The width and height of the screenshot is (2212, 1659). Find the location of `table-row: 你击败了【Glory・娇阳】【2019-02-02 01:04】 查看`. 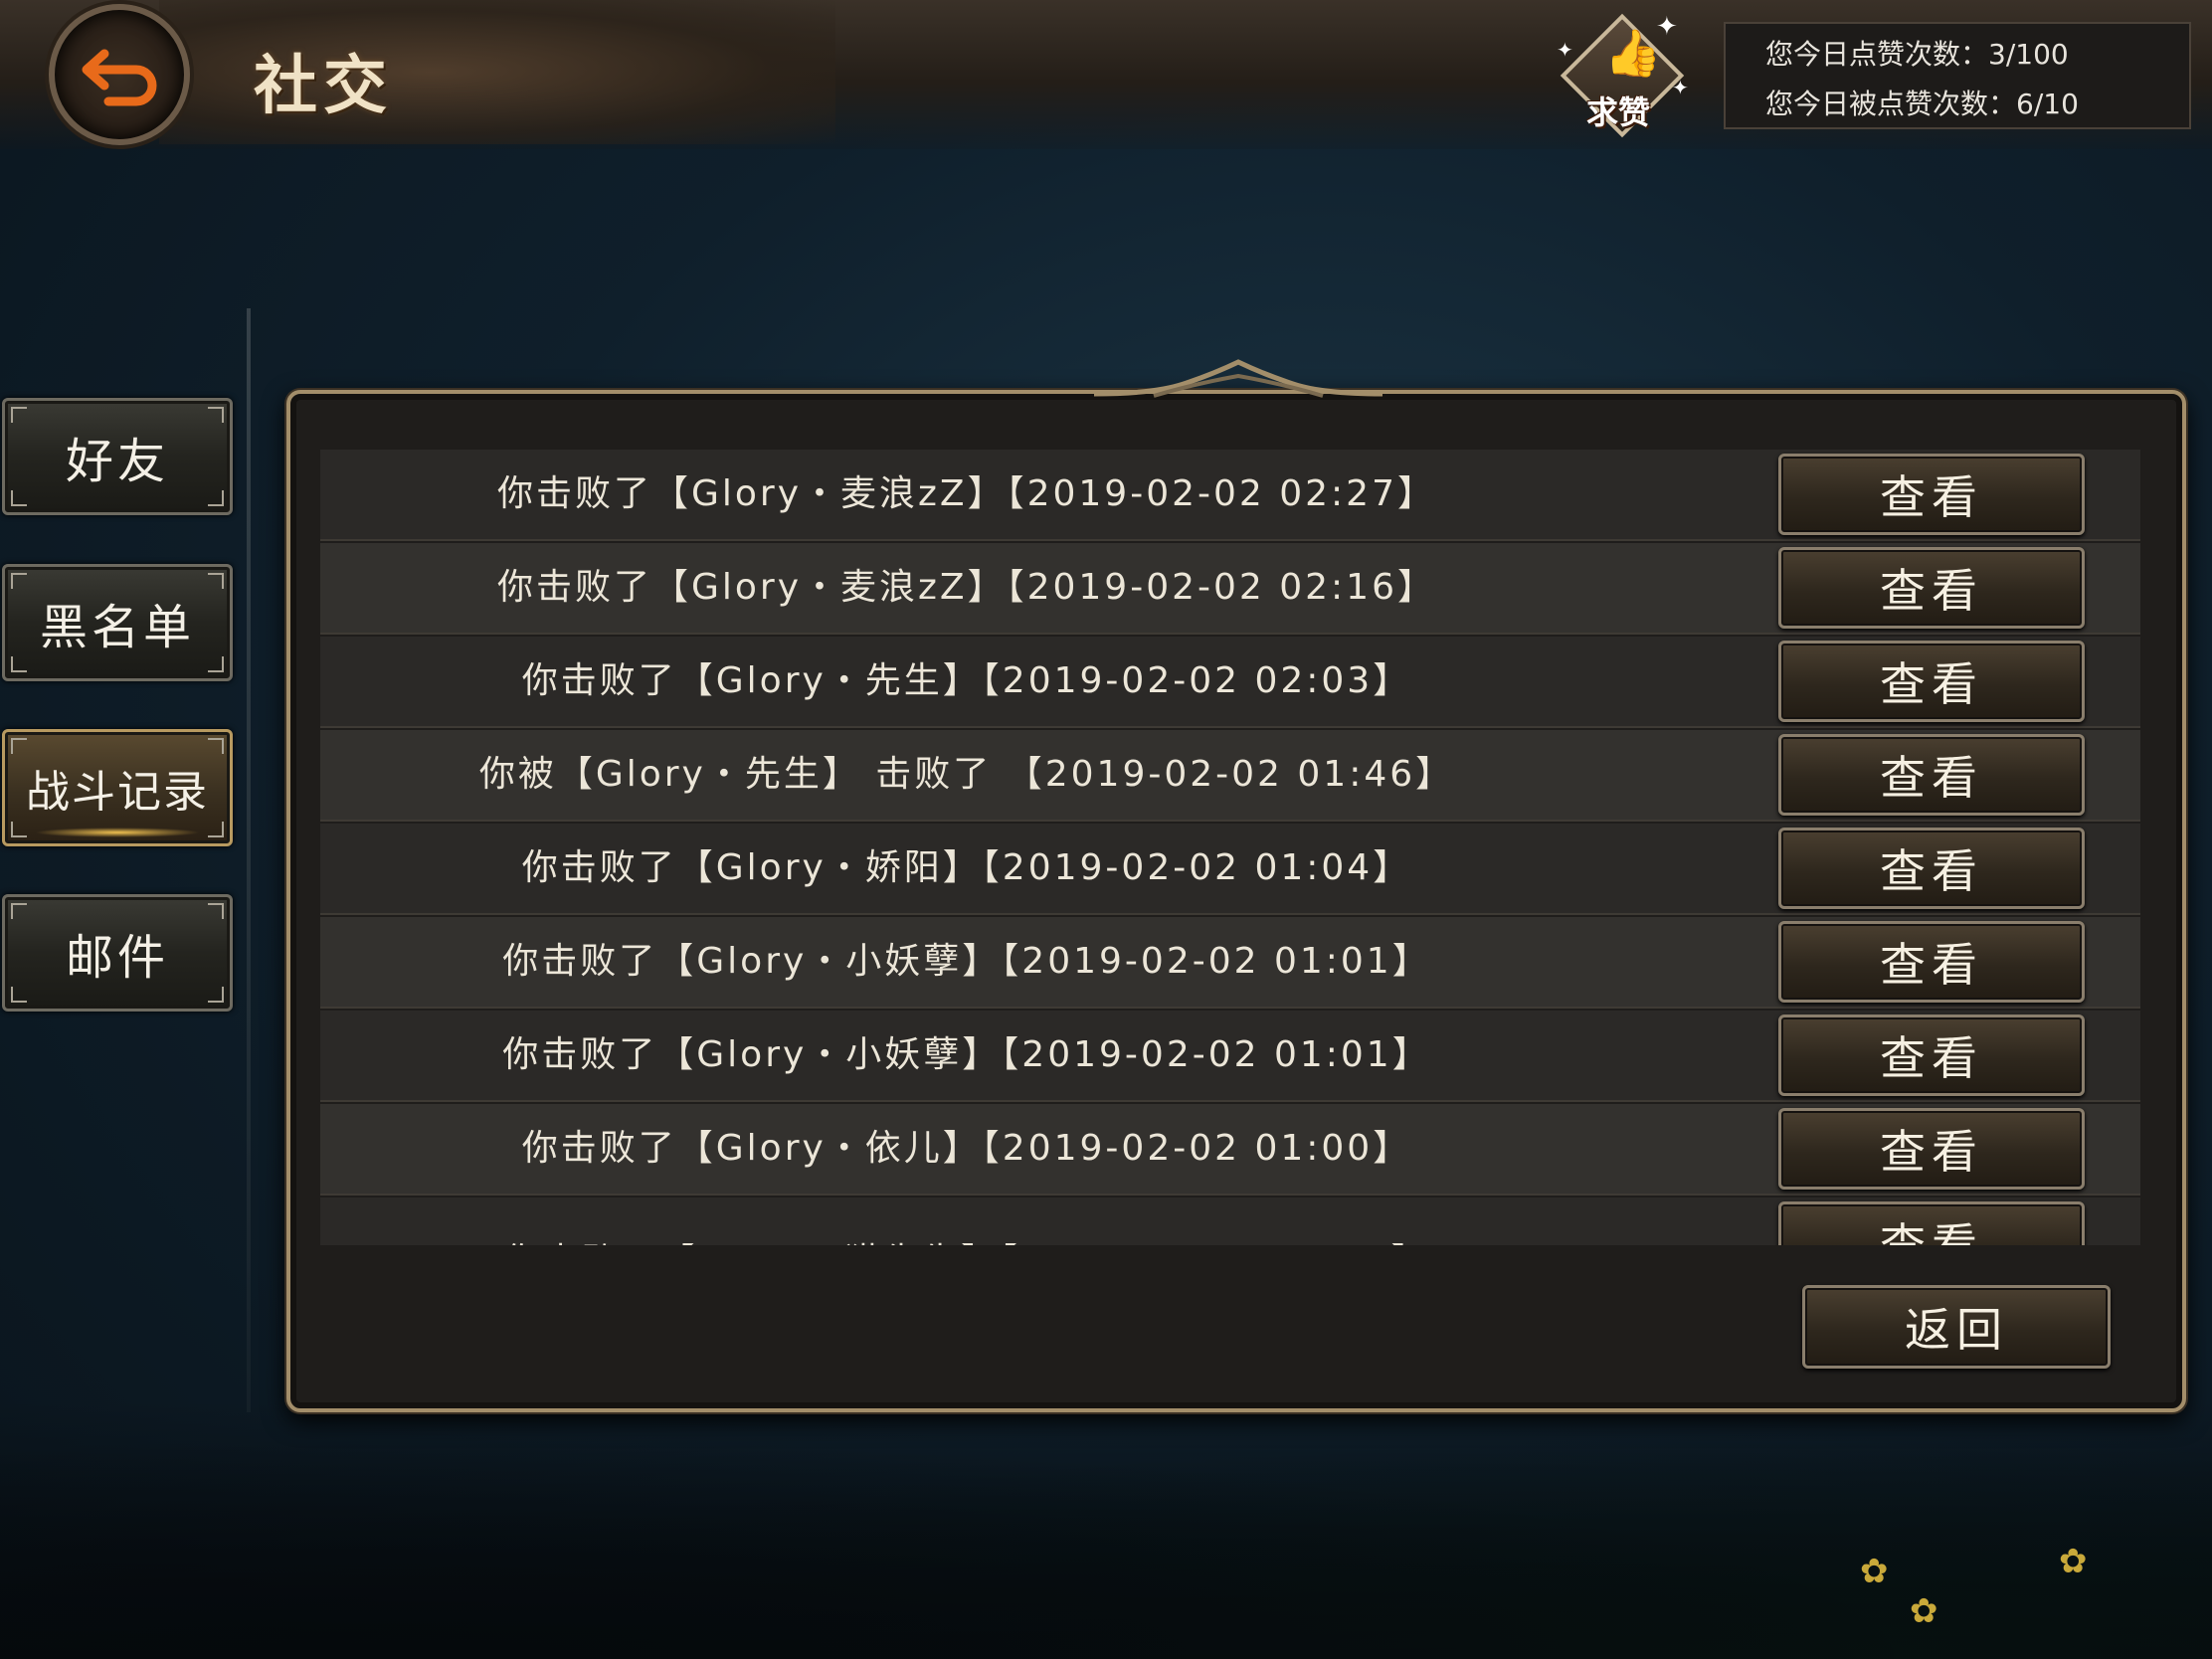

table-row: 你击败了【Glory・娇阳】【2019-02-02 01:04】 查看 is located at coordinates (1230, 869).